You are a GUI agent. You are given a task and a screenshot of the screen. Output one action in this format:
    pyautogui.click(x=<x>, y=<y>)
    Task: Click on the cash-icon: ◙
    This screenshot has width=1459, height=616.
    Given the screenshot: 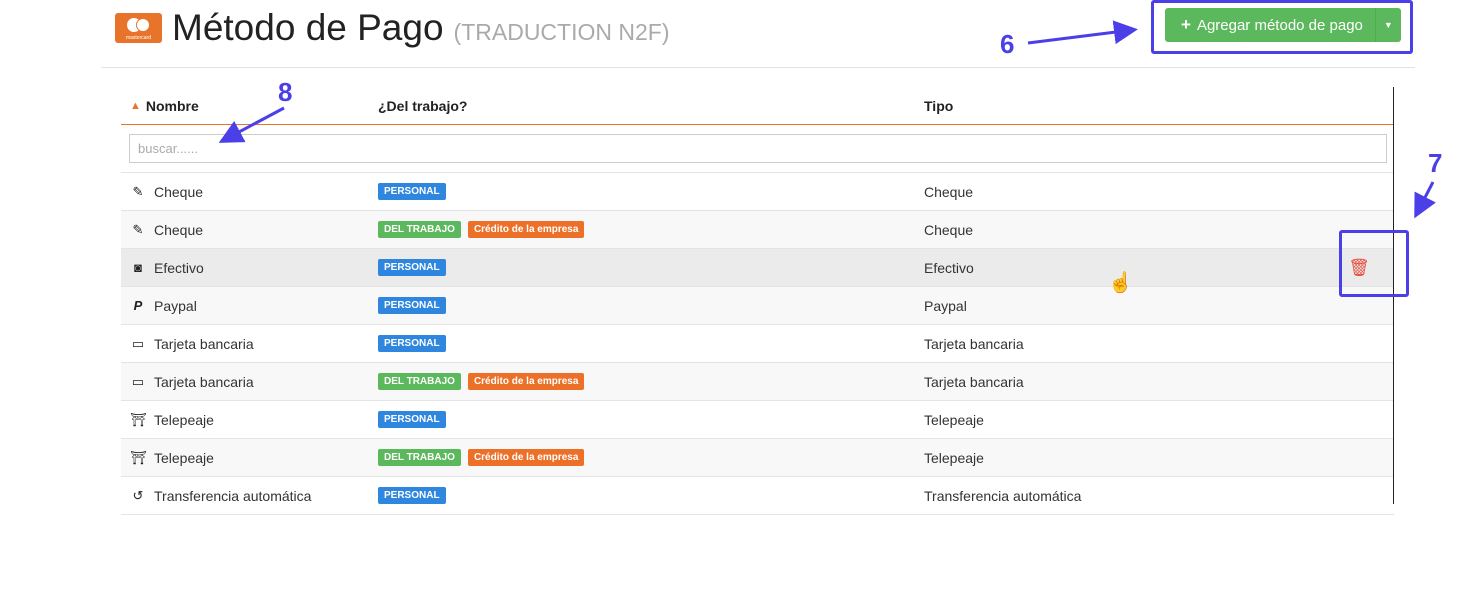 What is the action you would take?
    pyautogui.click(x=138, y=267)
    